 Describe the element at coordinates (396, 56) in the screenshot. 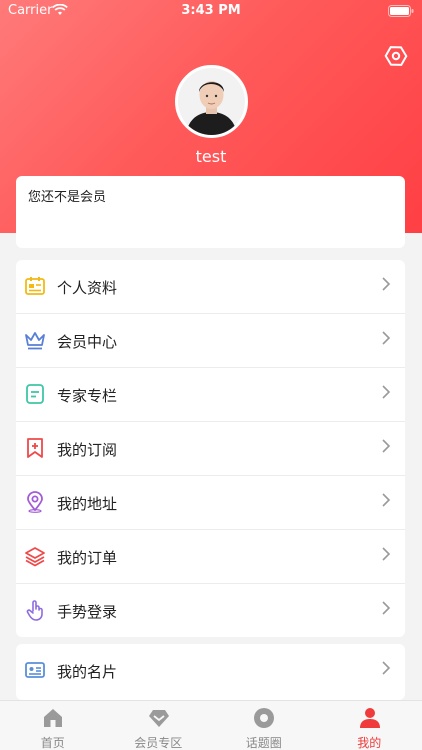

I see `settings-hexagon-icon` at that location.